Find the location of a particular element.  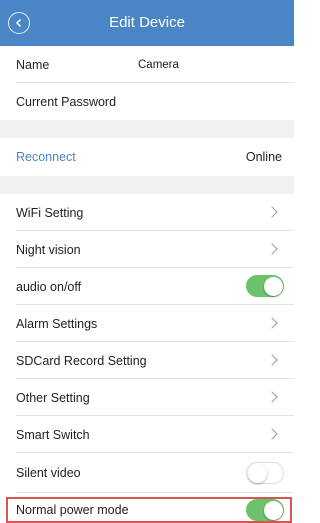

other-setting-label: Other Setting is located at coordinates (53, 398).